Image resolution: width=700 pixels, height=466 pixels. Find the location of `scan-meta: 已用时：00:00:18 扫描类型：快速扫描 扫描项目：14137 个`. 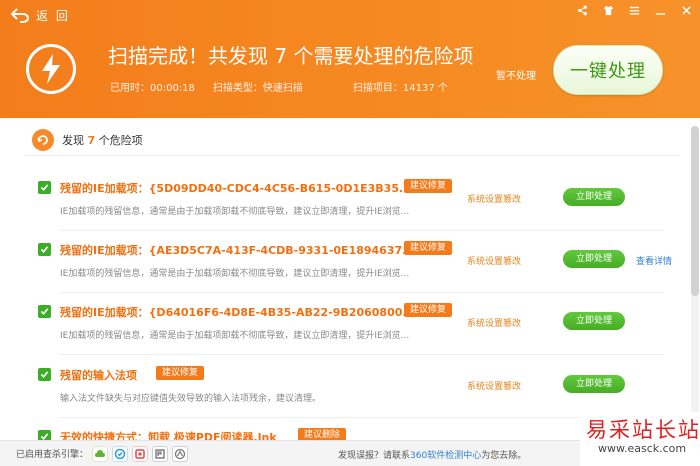

scan-meta: 已用时：00:00:18 扫描类型：快速扫描 扫描项目：14137 个 is located at coordinates (279, 86).